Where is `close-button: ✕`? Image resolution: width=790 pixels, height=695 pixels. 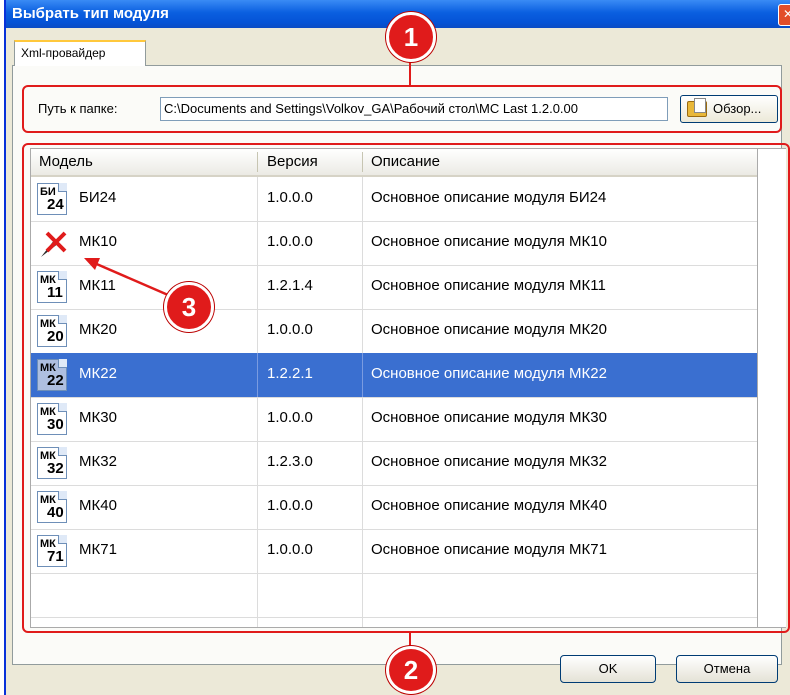 close-button: ✕ is located at coordinates (784, 15).